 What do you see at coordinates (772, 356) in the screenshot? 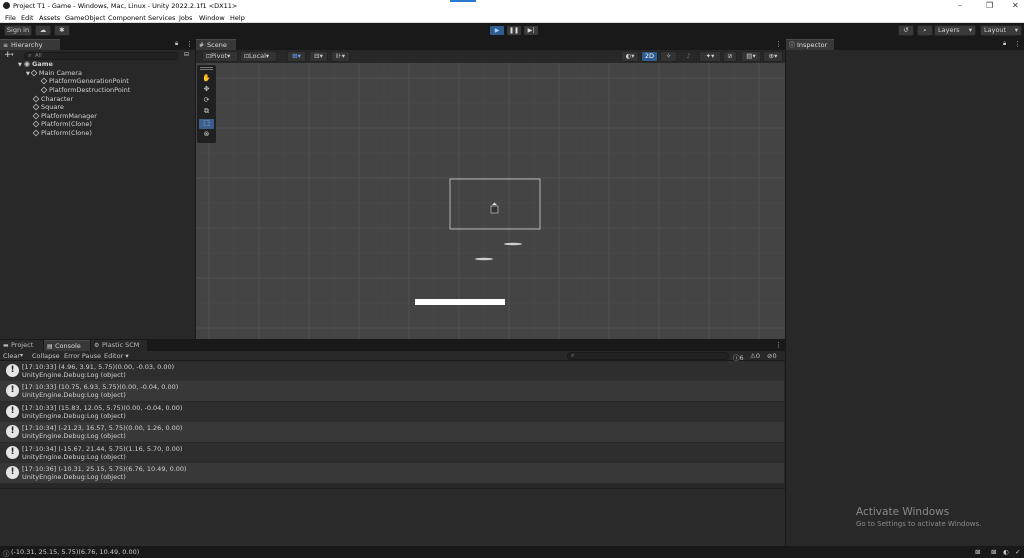
I see `error-count-toggle: ⊘0` at bounding box center [772, 356].